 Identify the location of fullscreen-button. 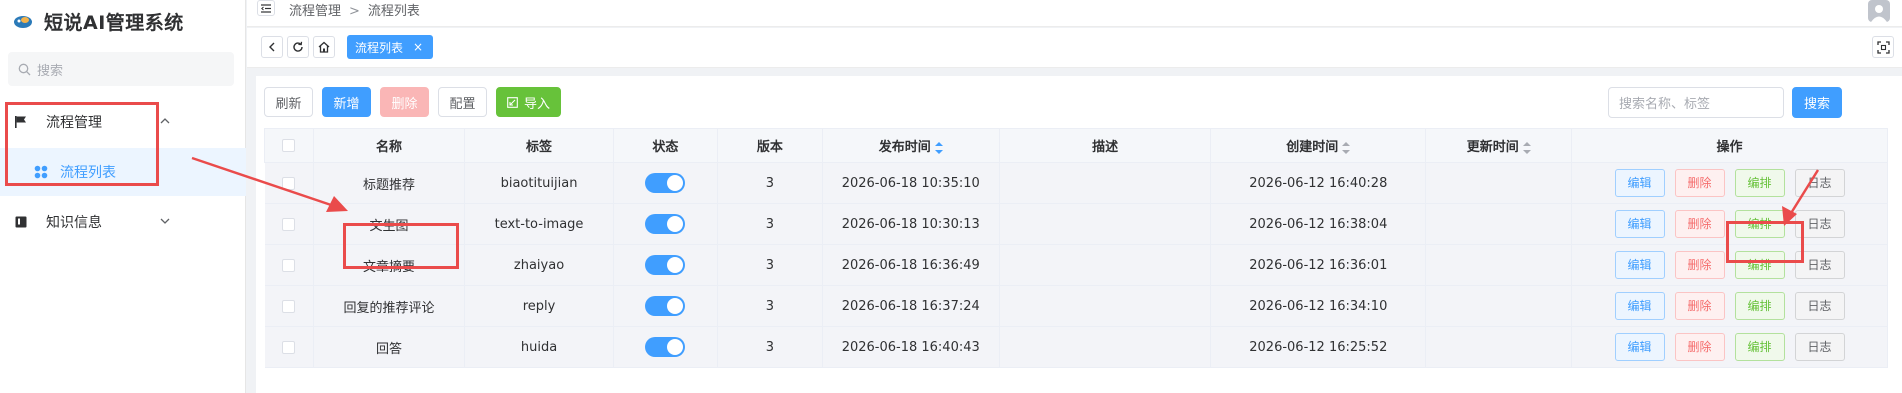
(1883, 47).